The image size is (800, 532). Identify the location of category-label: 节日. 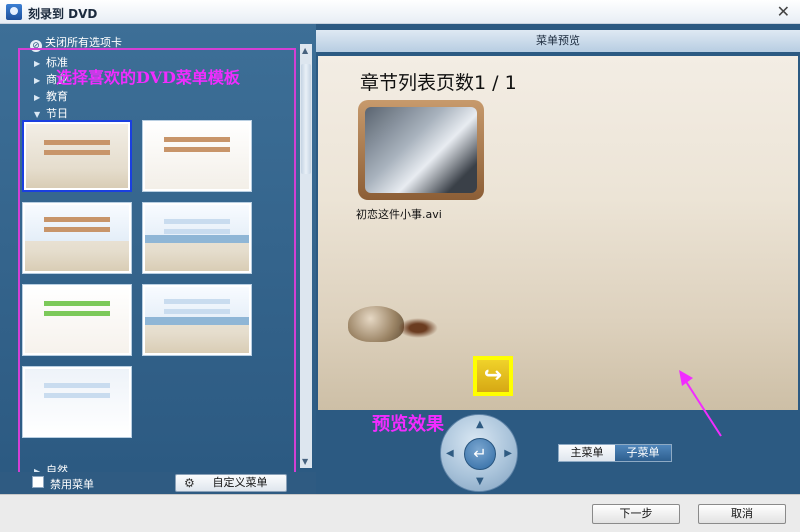
(57, 113).